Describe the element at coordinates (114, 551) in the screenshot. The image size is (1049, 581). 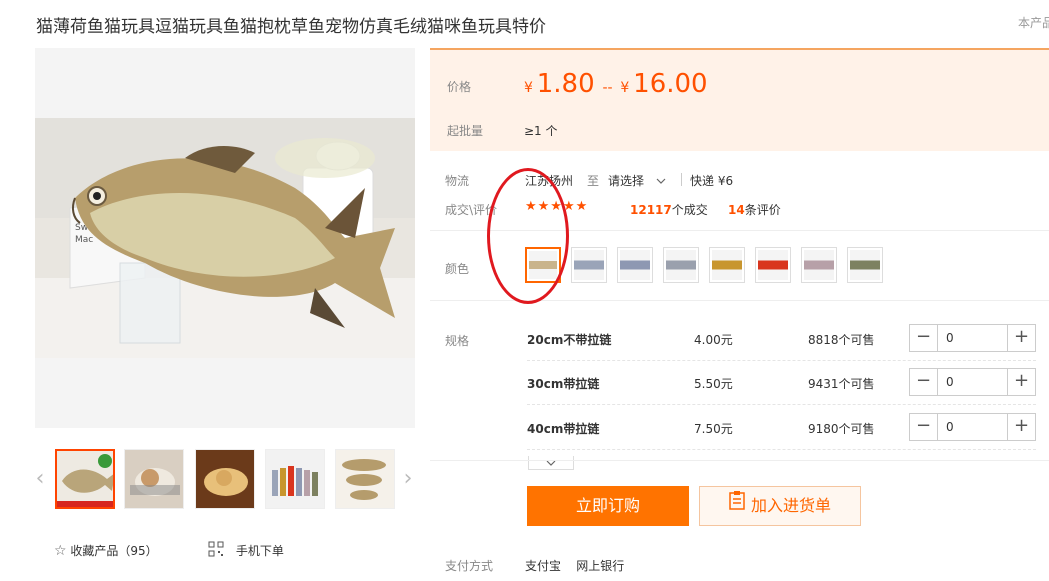
I see `favorite-label: 收藏产品（95）` at that location.